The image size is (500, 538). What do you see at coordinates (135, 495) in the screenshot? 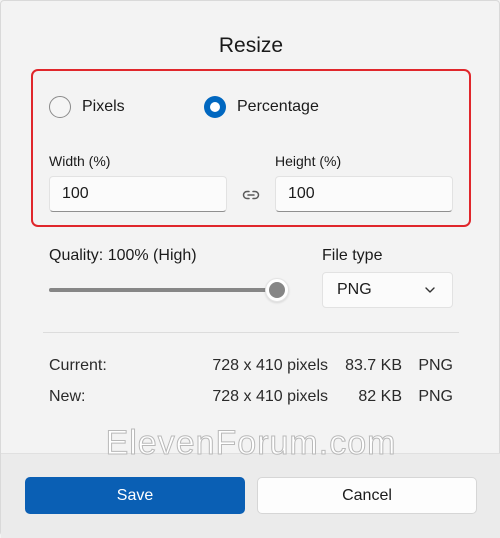
I see `save-button: Save` at bounding box center [135, 495].